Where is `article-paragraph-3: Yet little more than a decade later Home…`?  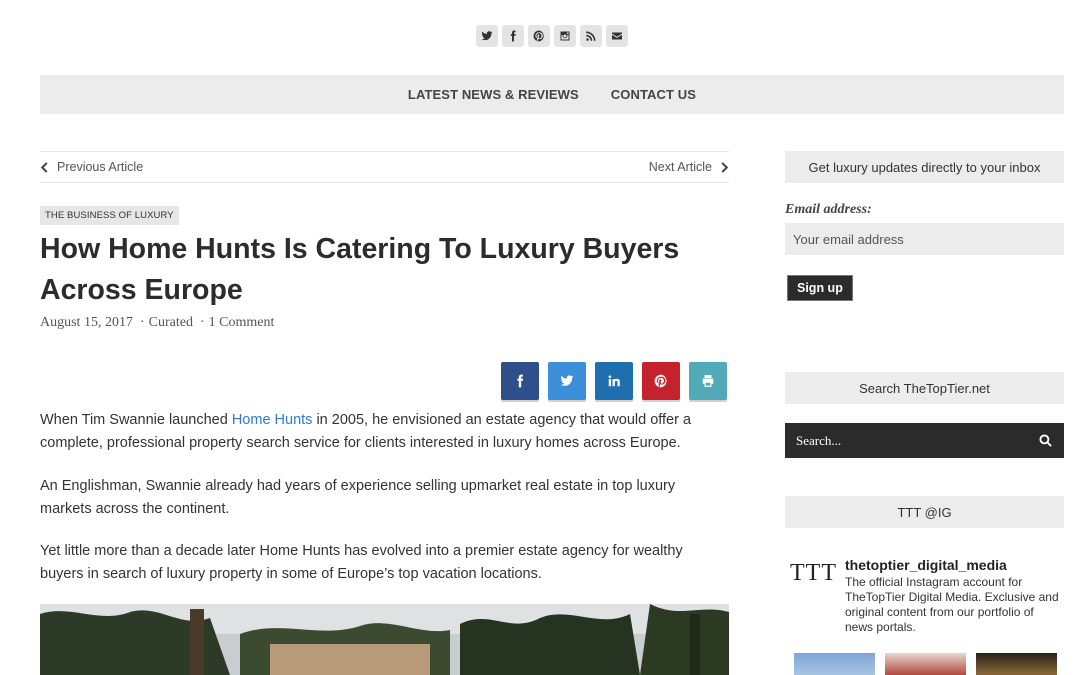 article-paragraph-3: Yet little more than a decade later Home… is located at coordinates (361, 562).